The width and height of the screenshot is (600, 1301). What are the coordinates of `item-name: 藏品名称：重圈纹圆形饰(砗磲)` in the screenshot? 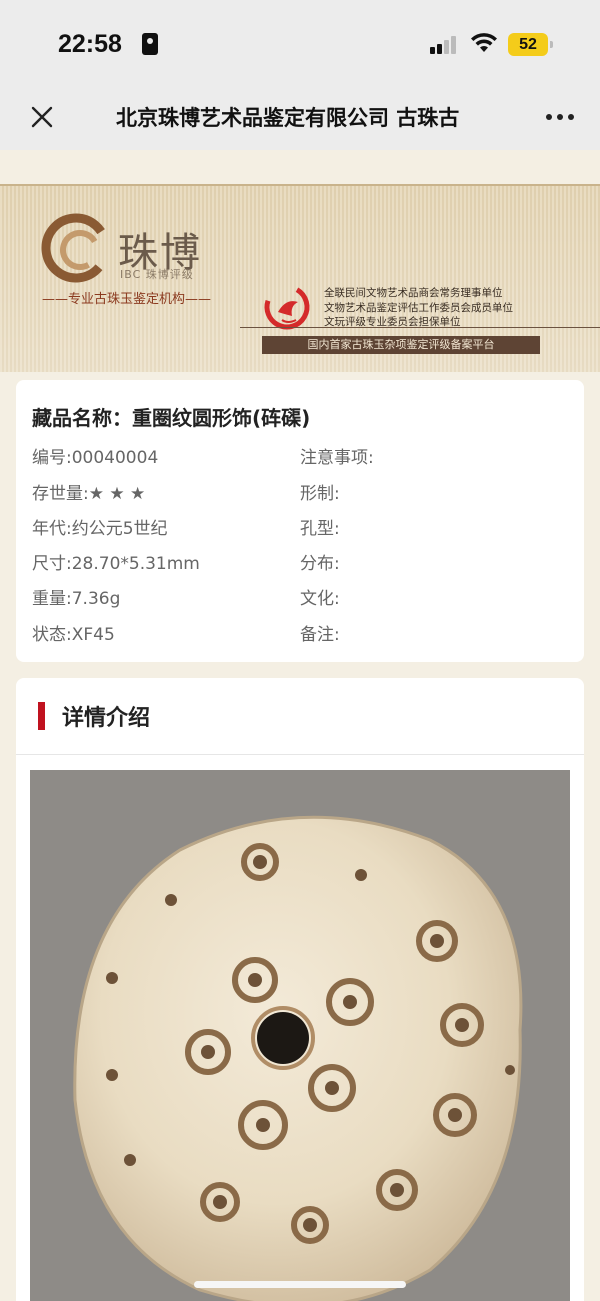 It's located at (171, 418).